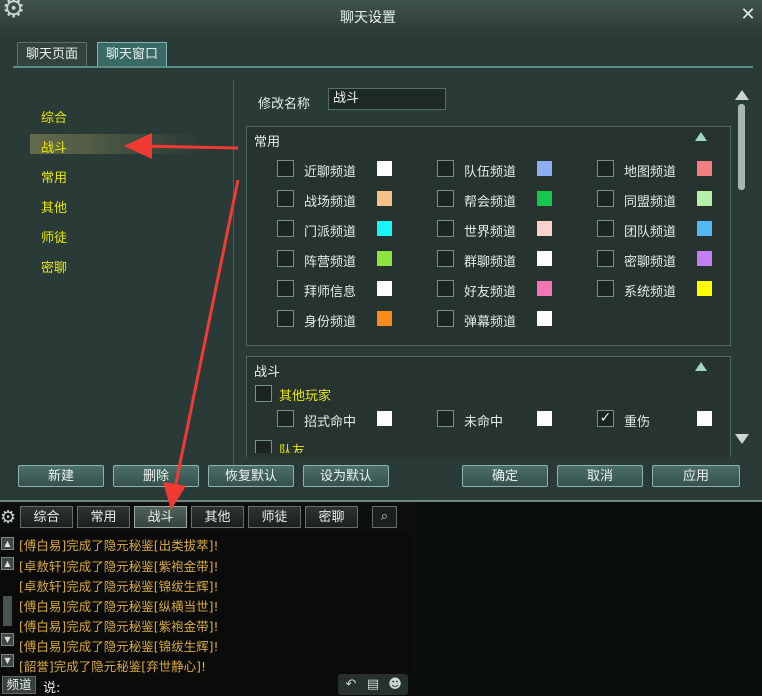 This screenshot has height=696, width=762. I want to click on sidebar-item-common: 常用, so click(54, 176).